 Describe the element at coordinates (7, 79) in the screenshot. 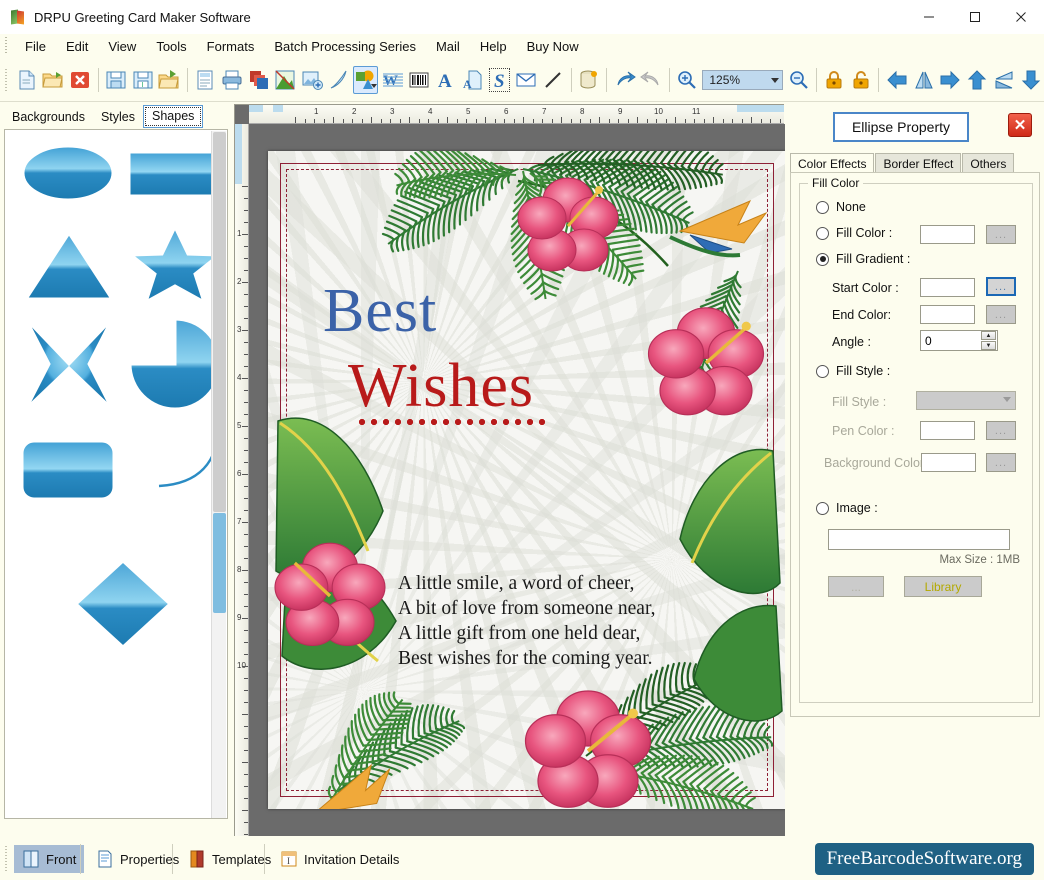

I see `toolbar-grip` at that location.